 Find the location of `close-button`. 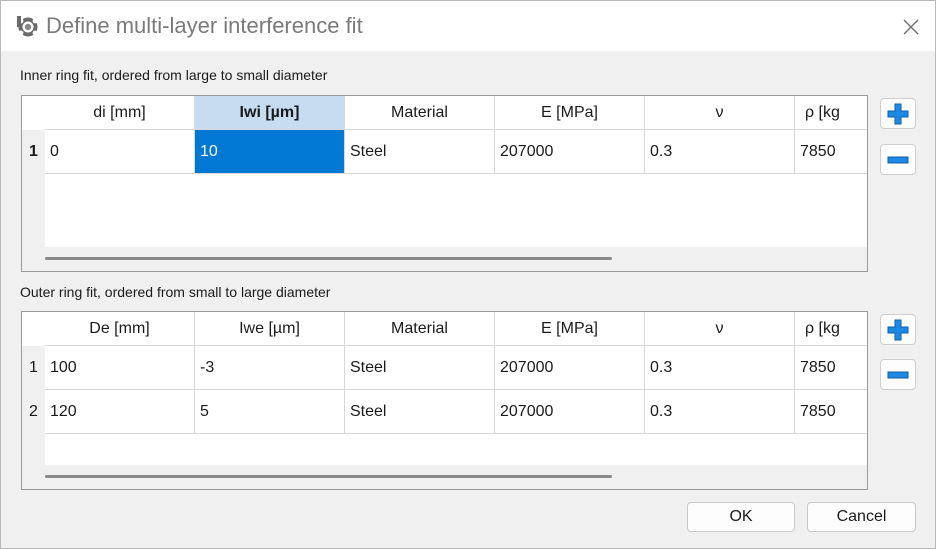

close-button is located at coordinates (911, 27).